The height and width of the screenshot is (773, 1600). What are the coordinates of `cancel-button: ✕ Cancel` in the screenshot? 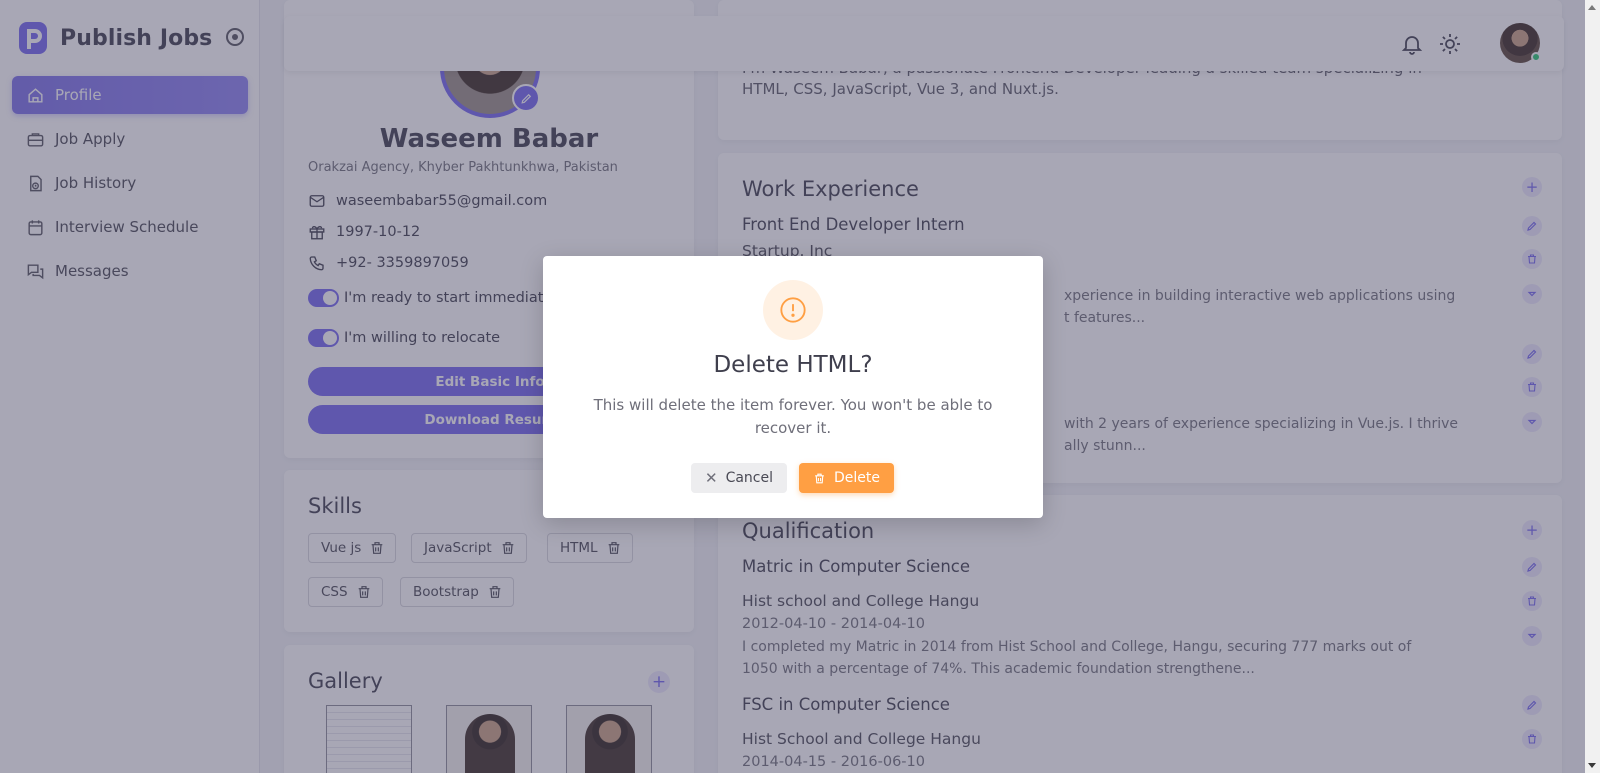 It's located at (739, 478).